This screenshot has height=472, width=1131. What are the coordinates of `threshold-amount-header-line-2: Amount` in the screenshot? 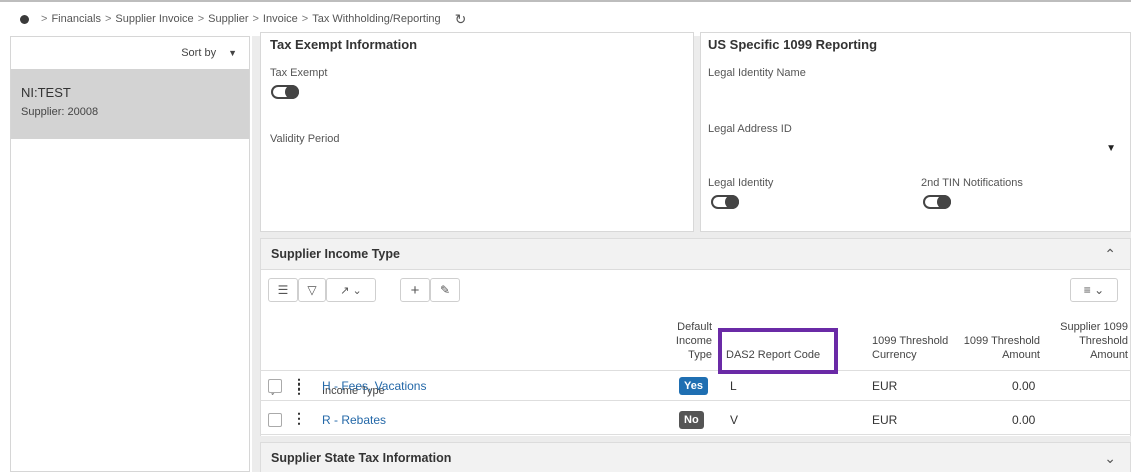 It's located at (1021, 355).